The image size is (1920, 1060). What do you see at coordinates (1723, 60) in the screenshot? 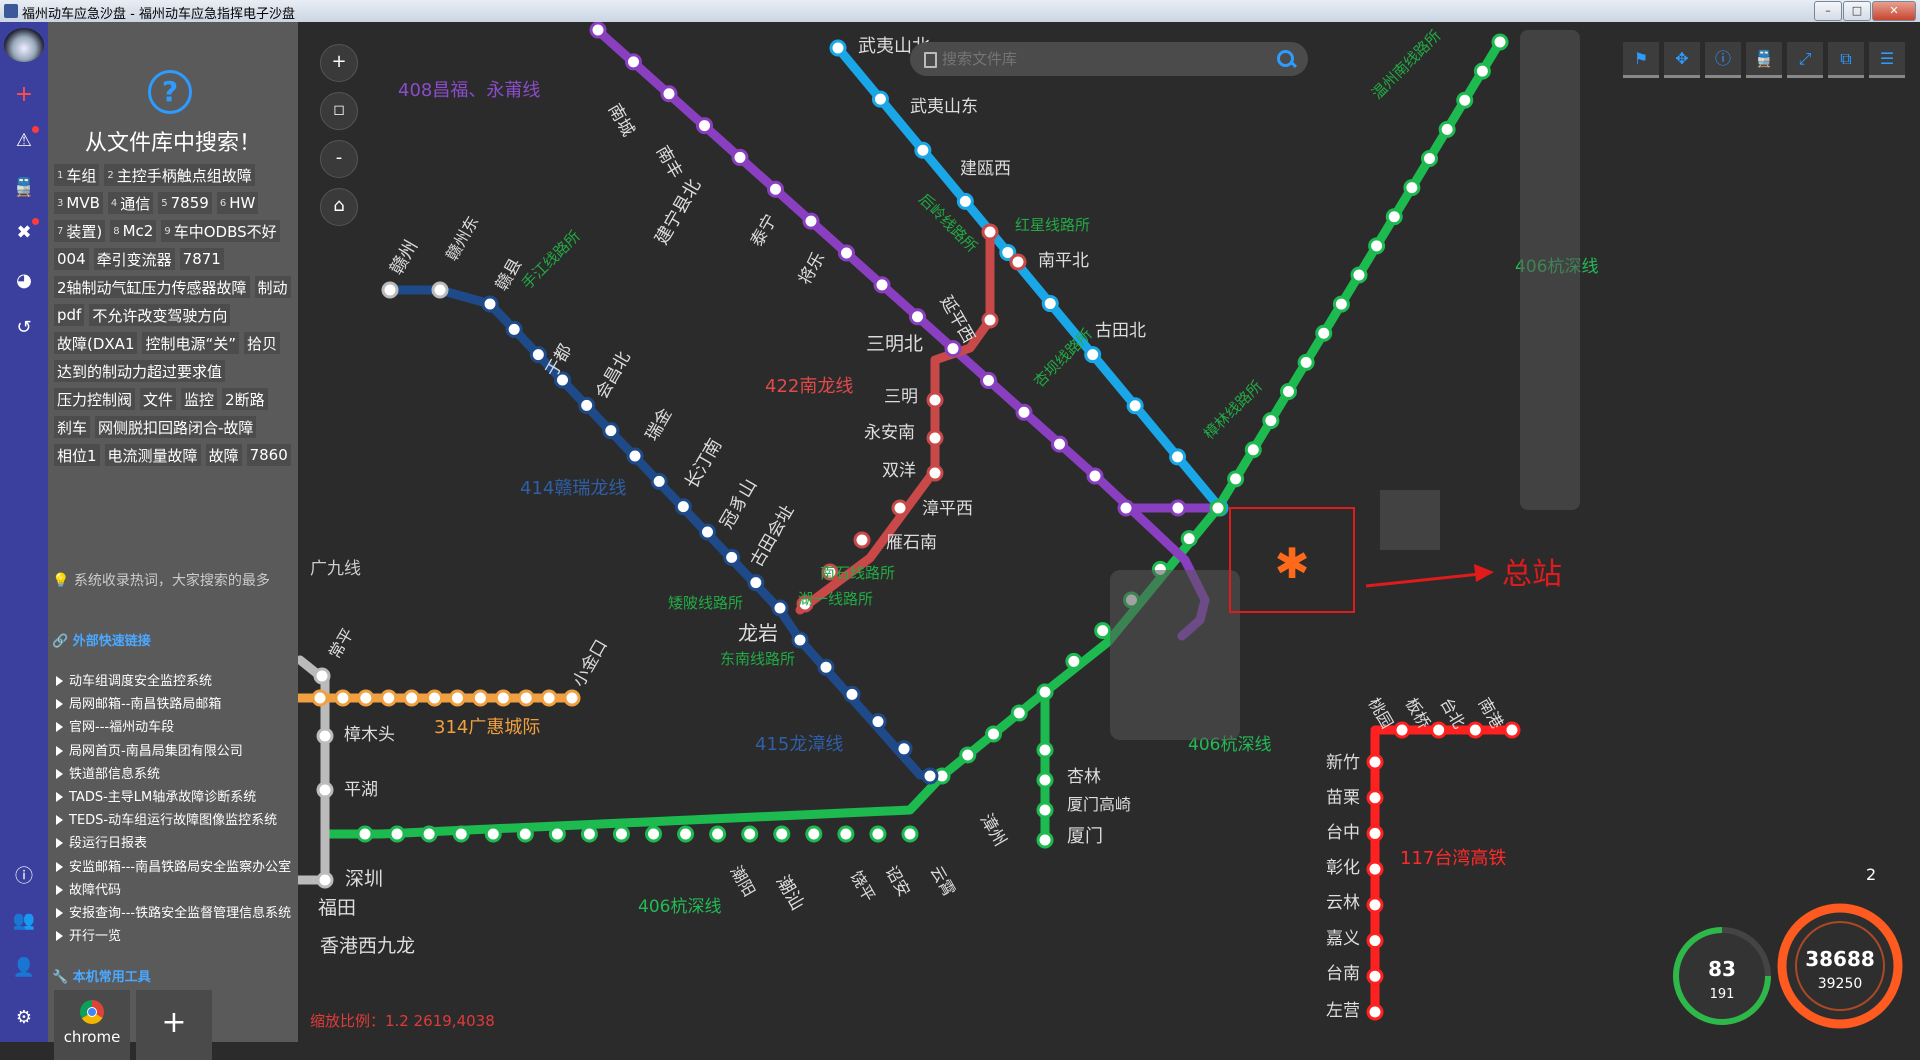
I see `info-circle-icon: ⓘ` at bounding box center [1723, 60].